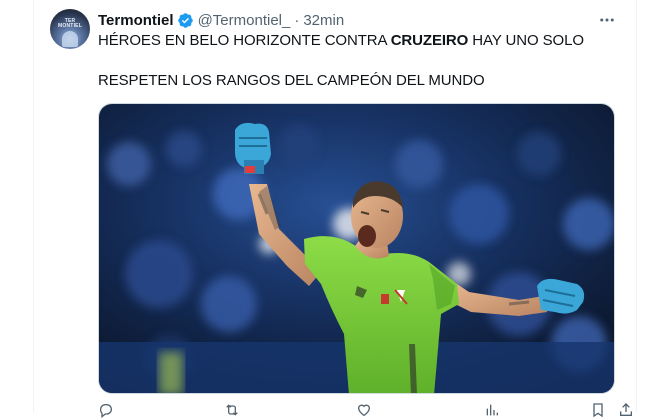 The height and width of the screenshot is (418, 646). I want to click on more-options-icon, so click(607, 20).